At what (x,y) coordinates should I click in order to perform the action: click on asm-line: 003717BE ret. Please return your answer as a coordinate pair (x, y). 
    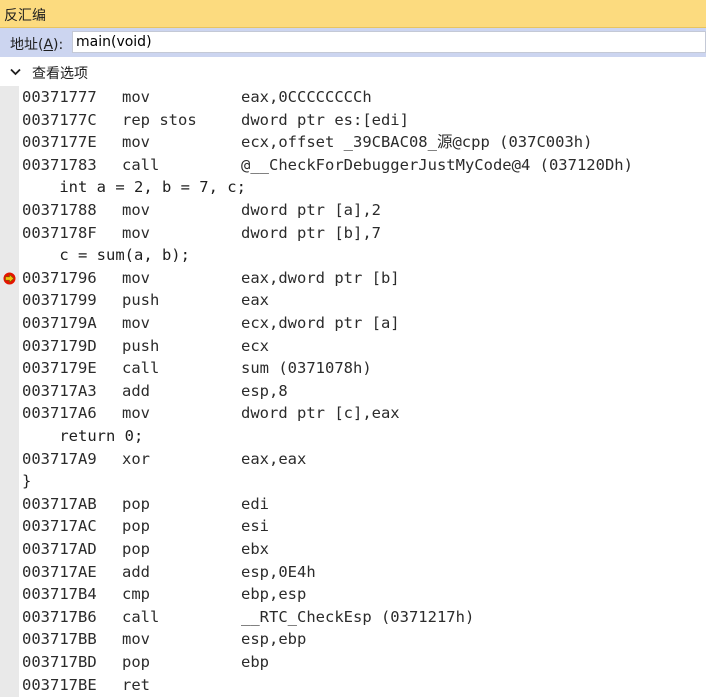
    Looking at the image, I should click on (353, 685).